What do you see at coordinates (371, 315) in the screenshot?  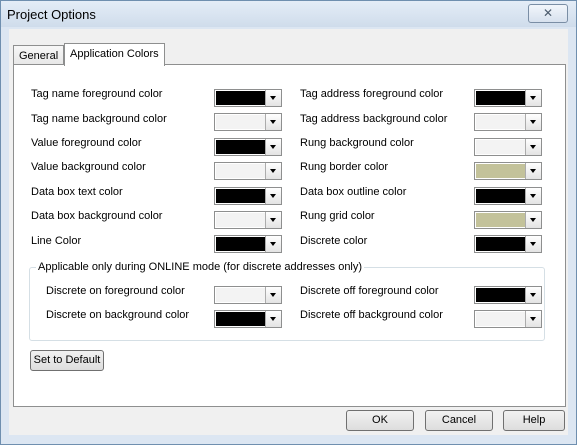 I see `option-label: Discrete off background color` at bounding box center [371, 315].